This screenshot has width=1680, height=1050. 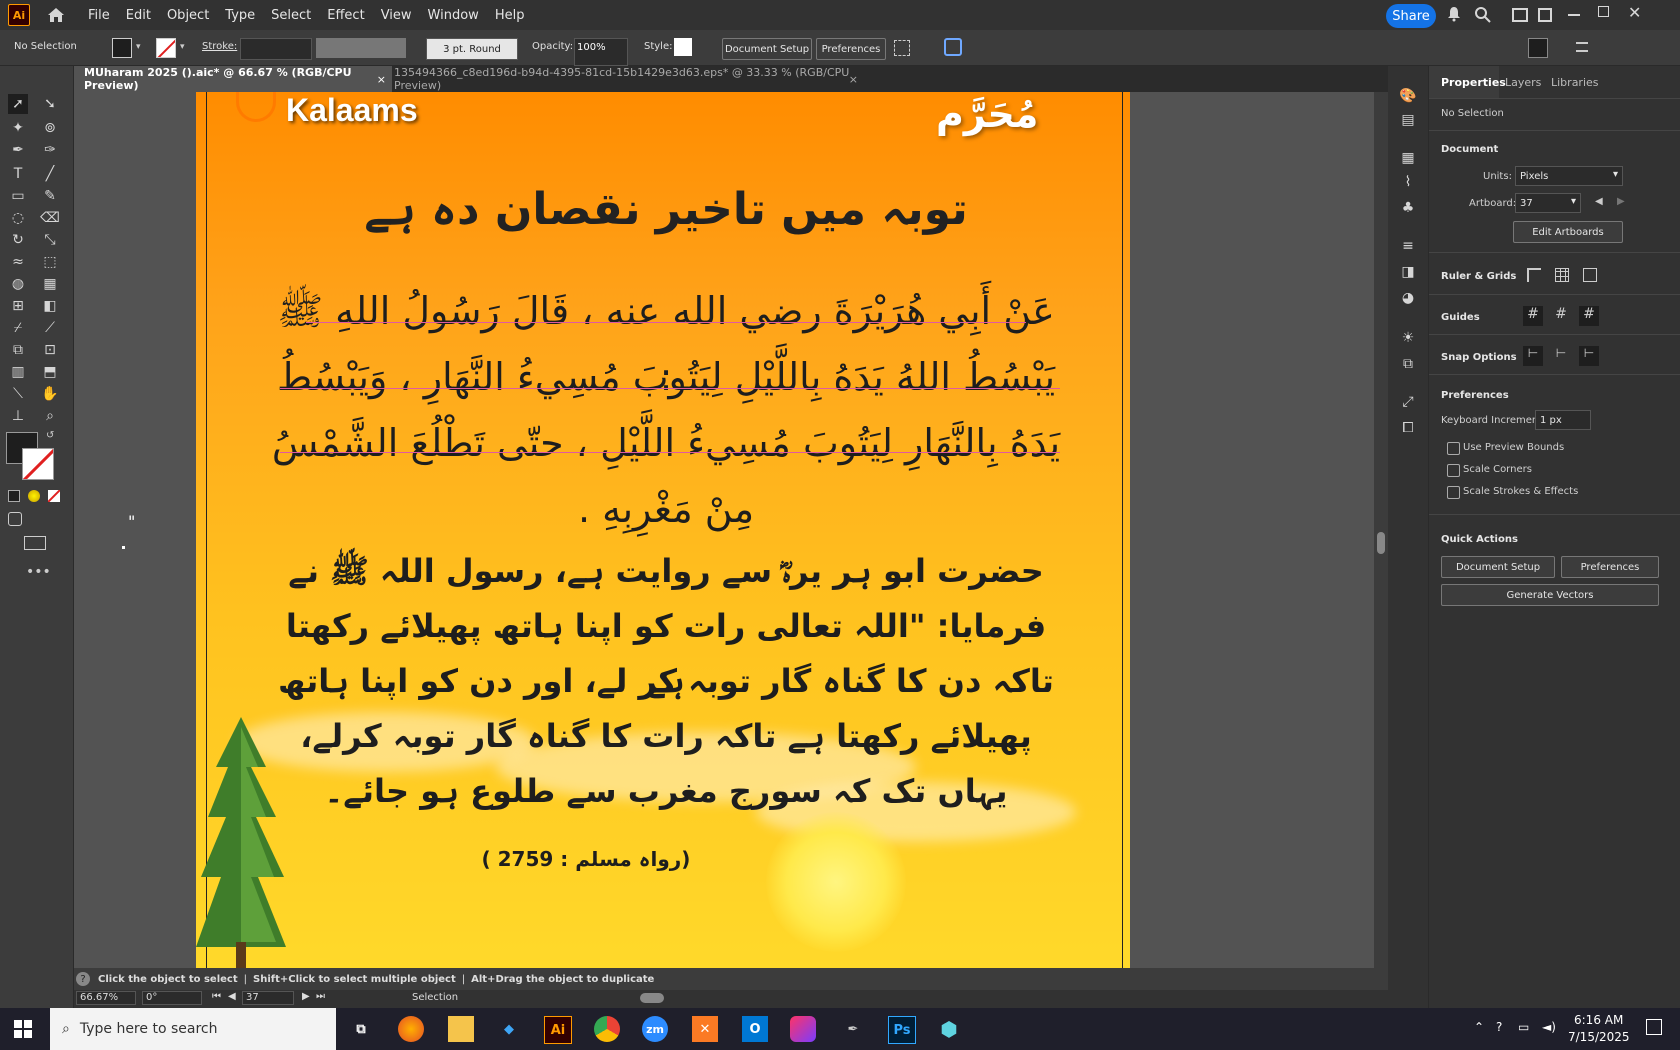 What do you see at coordinates (1610, 567) in the screenshot?
I see `qa-preferences-button: Preferences` at bounding box center [1610, 567].